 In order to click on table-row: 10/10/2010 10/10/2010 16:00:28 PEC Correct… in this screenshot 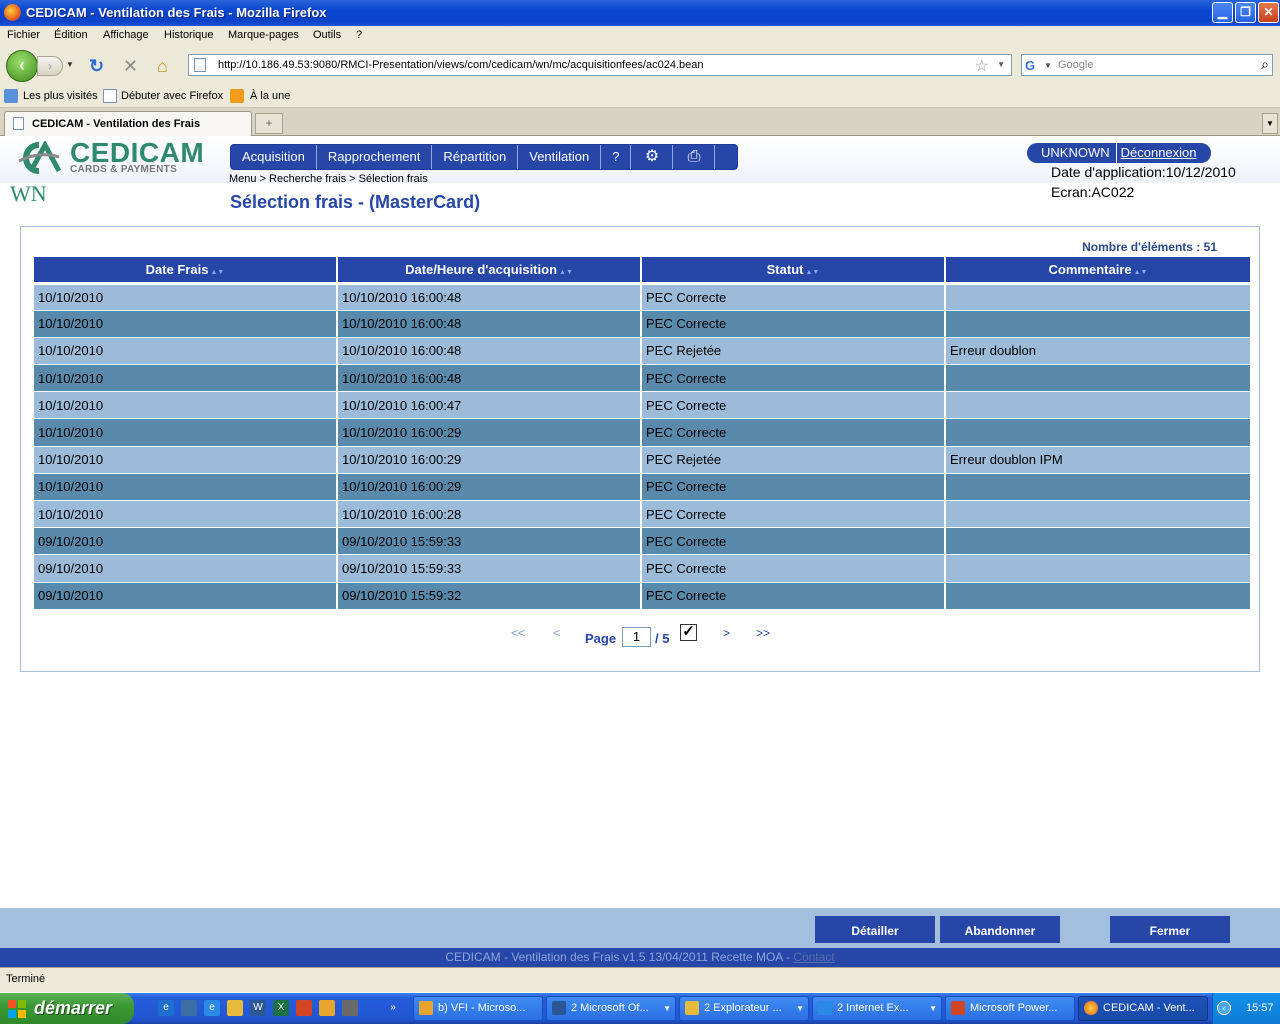, I will do `click(642, 513)`.